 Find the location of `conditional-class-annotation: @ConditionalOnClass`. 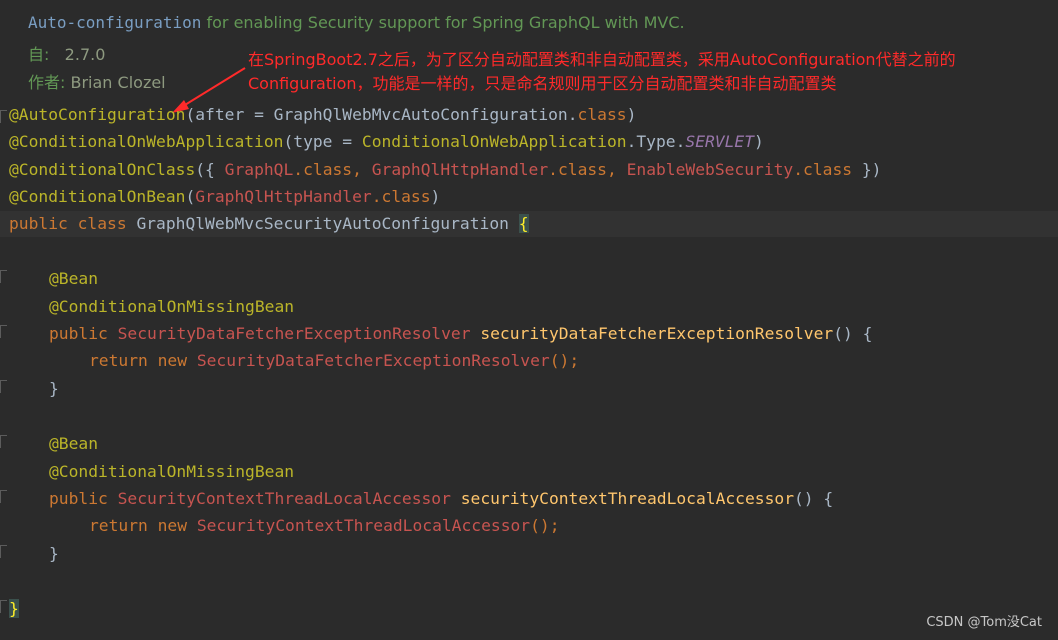

conditional-class-annotation: @ConditionalOnClass is located at coordinates (102, 169).